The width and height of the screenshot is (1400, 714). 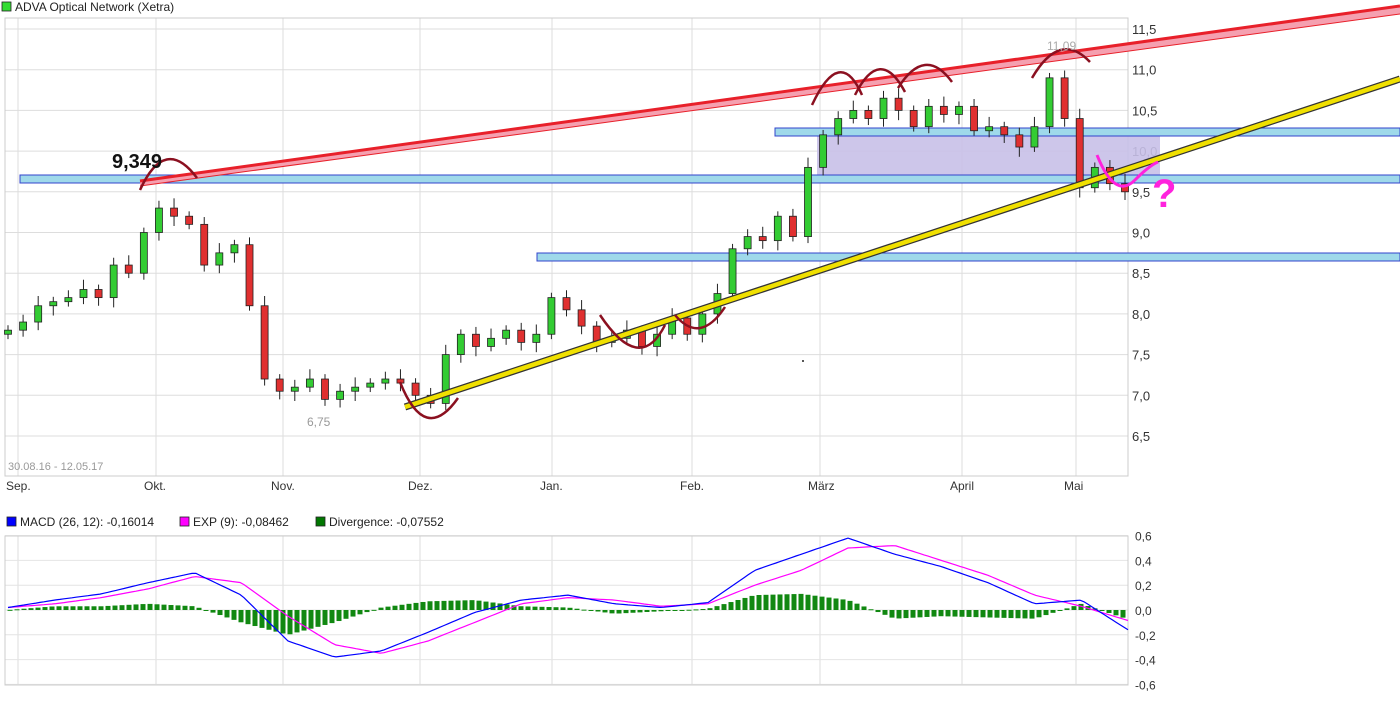 What do you see at coordinates (1164, 194) in the screenshot?
I see `question-mark: ?` at bounding box center [1164, 194].